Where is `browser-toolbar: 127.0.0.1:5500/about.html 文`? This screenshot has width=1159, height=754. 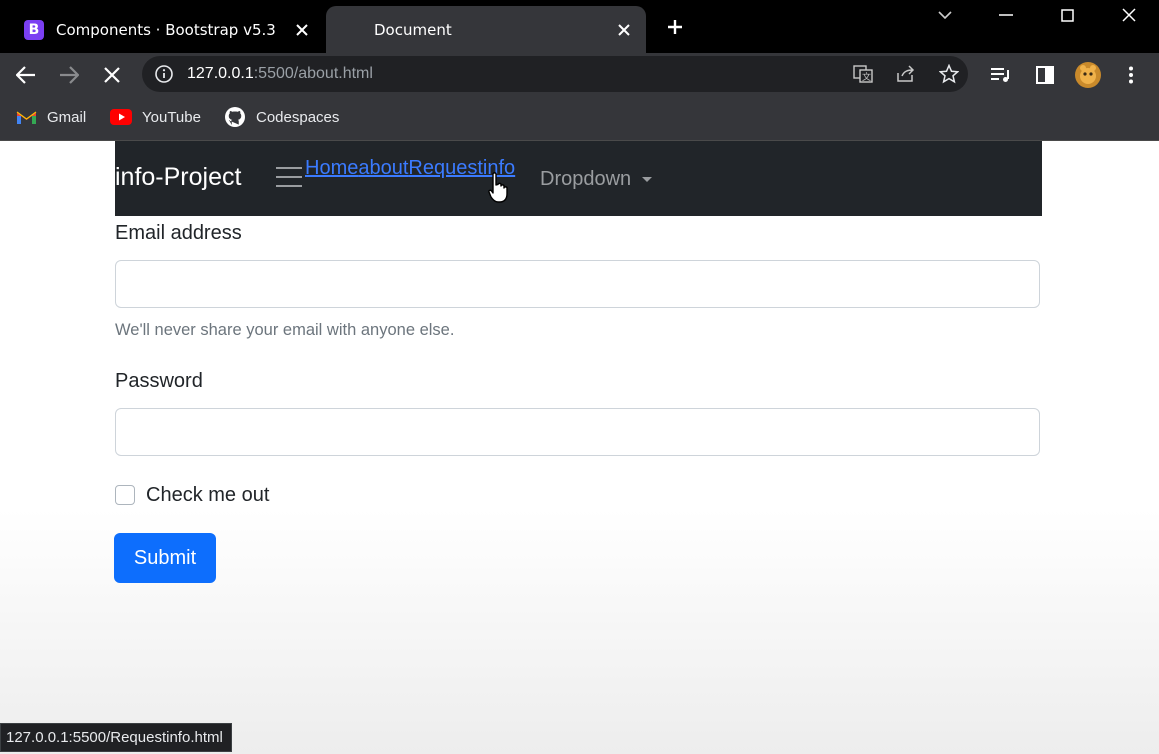 browser-toolbar: 127.0.0.1:5500/about.html 文 is located at coordinates (579, 75).